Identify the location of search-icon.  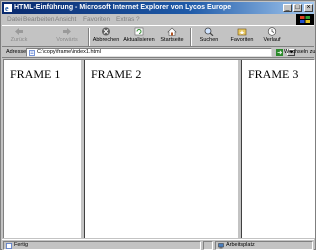
(209, 31).